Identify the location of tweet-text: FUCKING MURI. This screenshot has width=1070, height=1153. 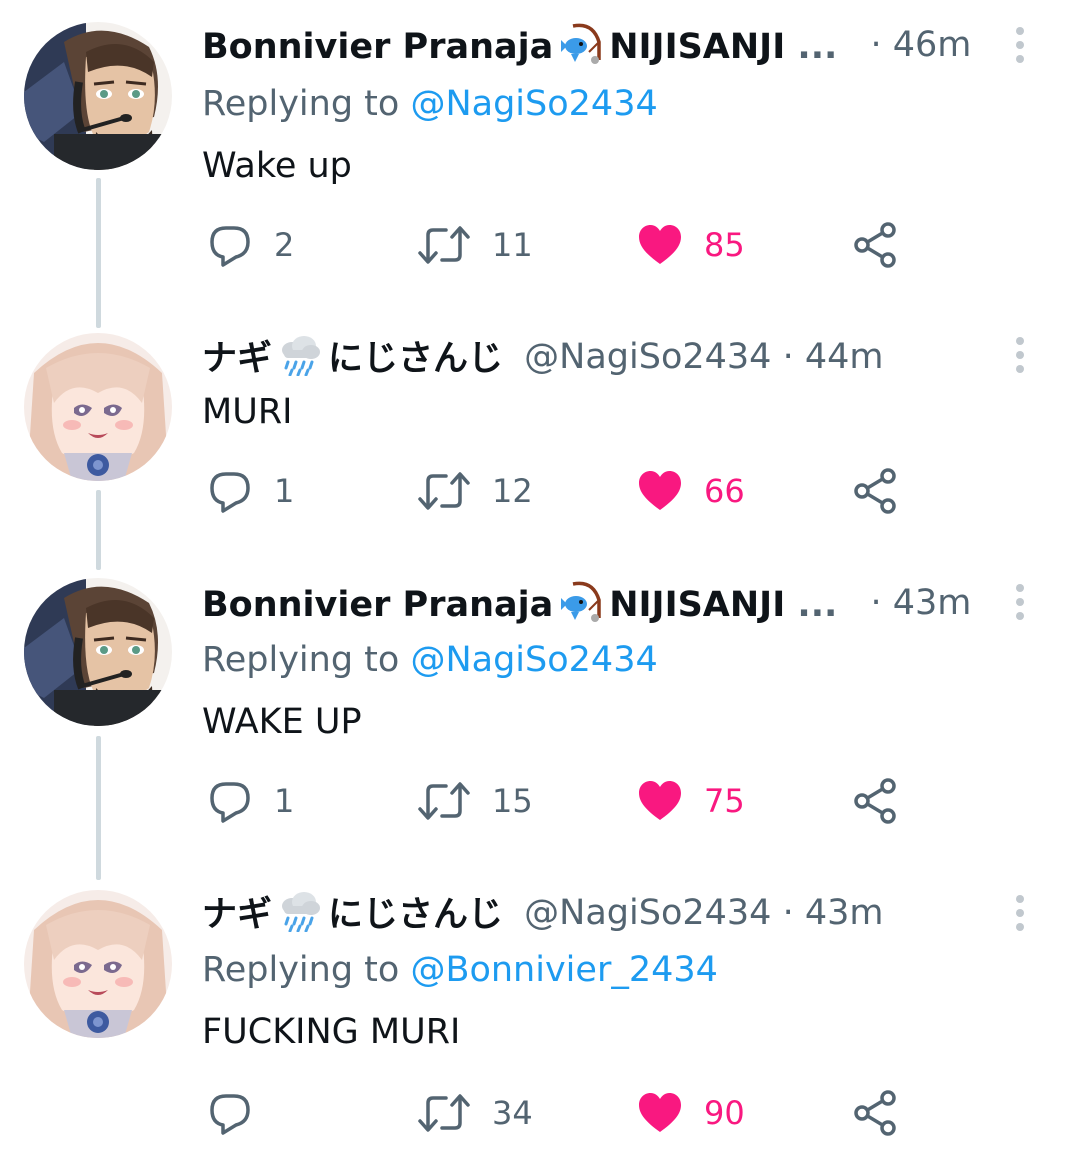
(331, 1032).